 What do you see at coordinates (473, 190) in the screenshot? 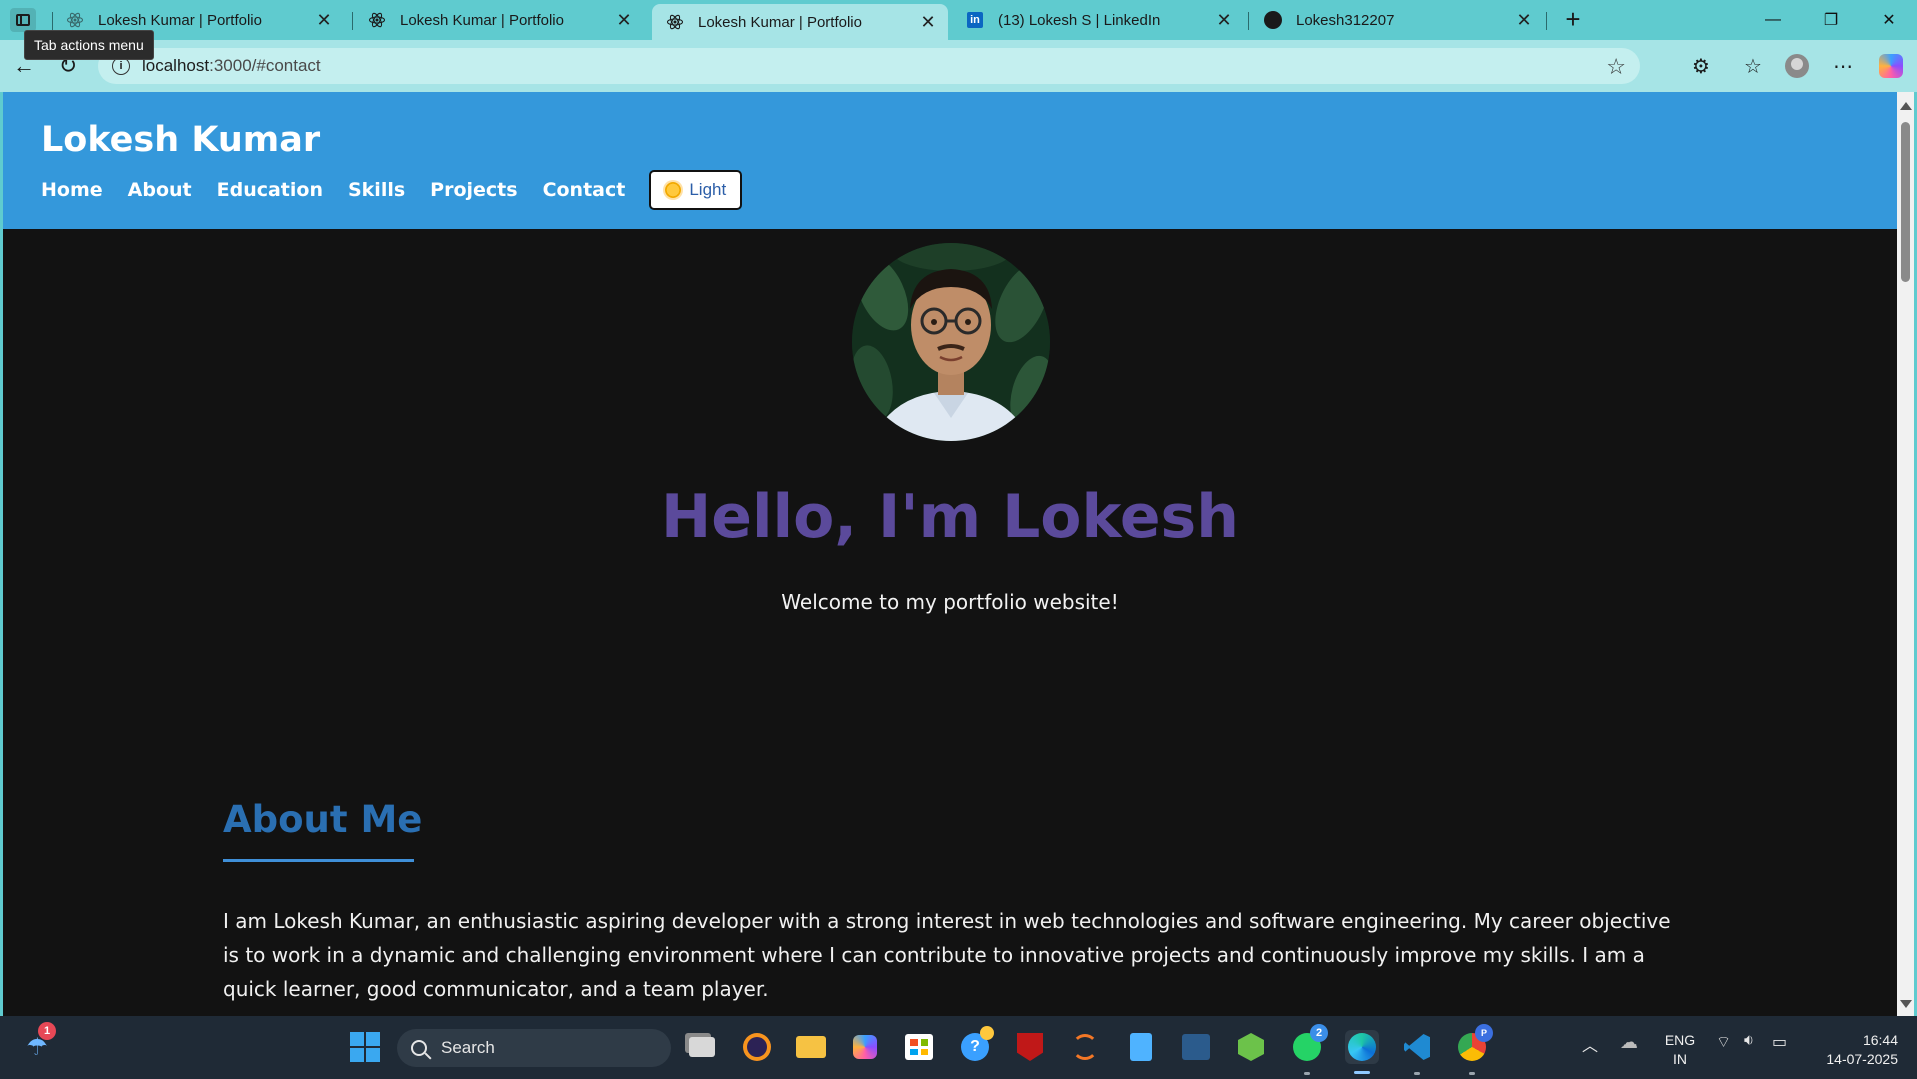
I see `nav-projects: Projects` at bounding box center [473, 190].